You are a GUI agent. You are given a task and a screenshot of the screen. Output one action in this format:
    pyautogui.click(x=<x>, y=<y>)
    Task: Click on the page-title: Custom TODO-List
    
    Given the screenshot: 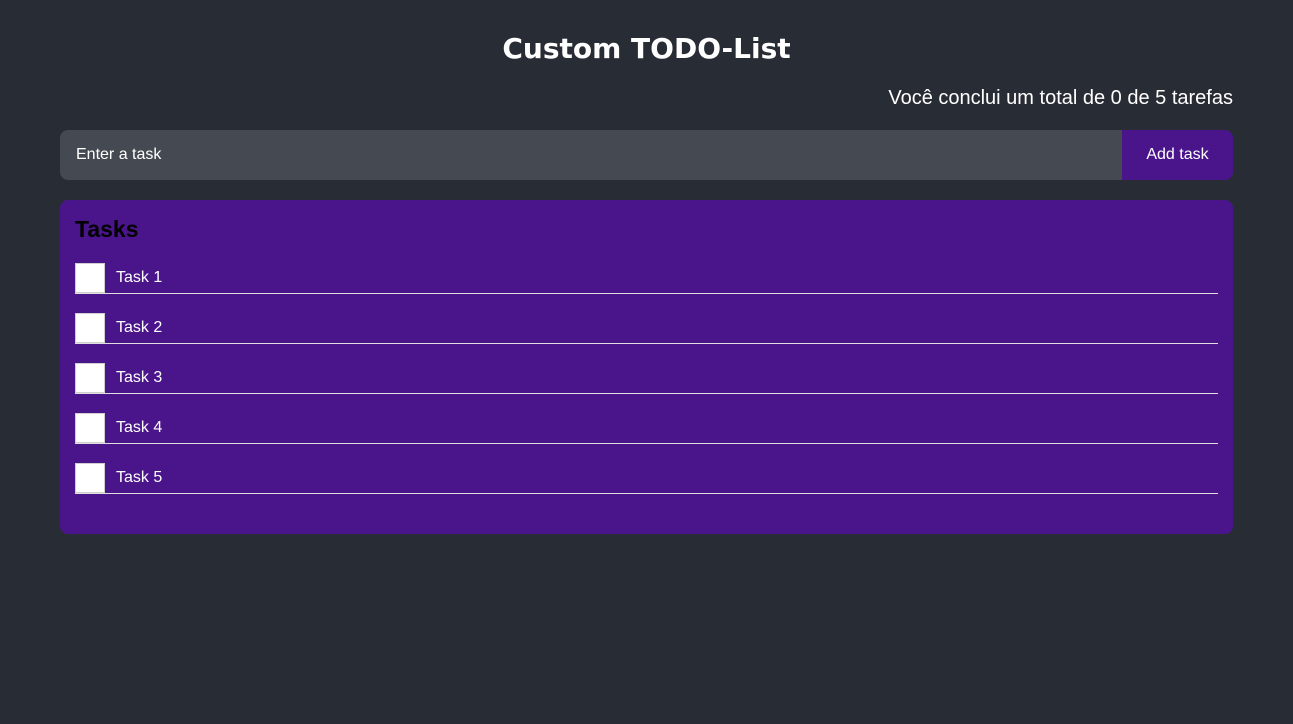 What is the action you would take?
    pyautogui.click(x=646, y=48)
    